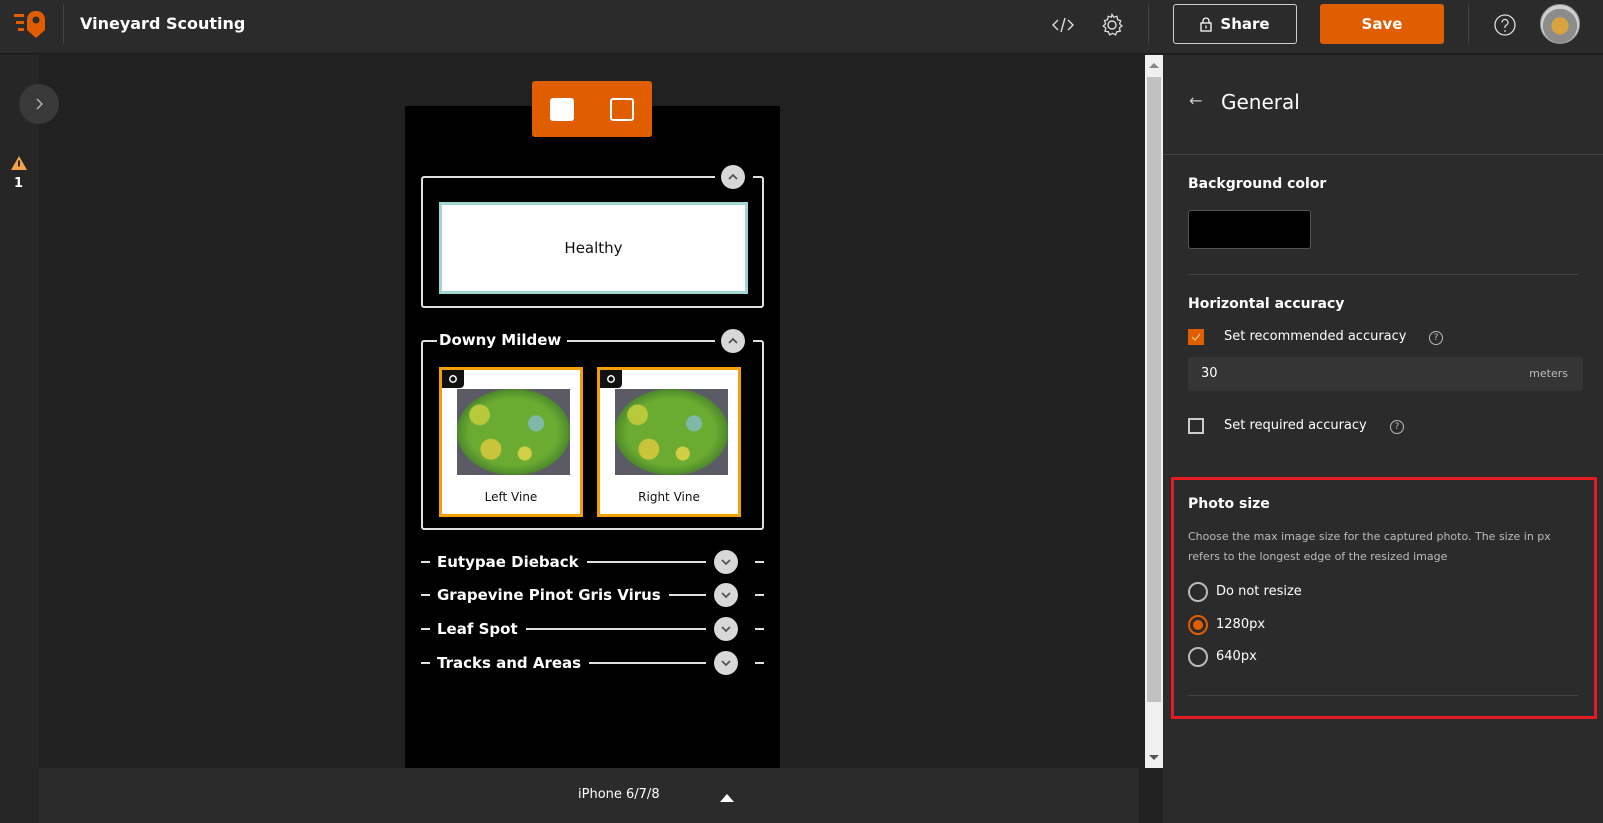 The width and height of the screenshot is (1603, 823). Describe the element at coordinates (1259, 591) in the screenshot. I see `radio-label: Do not resize` at that location.